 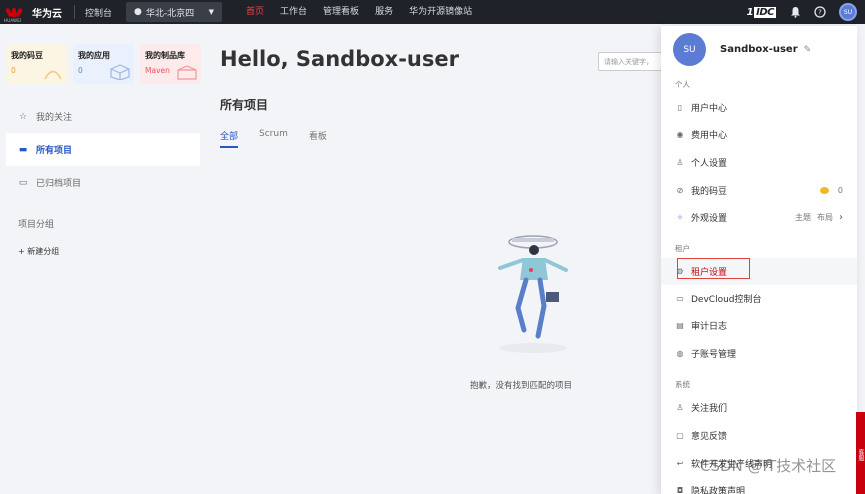 I want to click on region-label: 华北-北京四, so click(x=170, y=13).